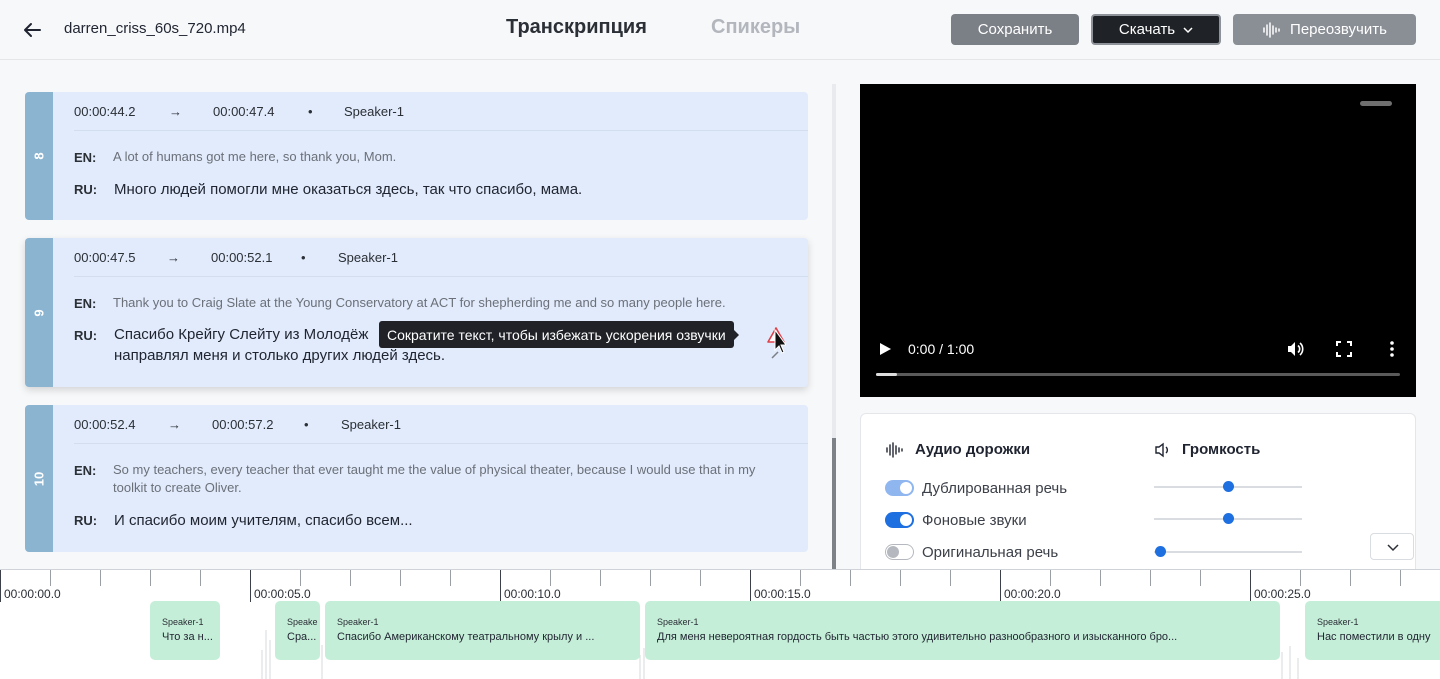 This screenshot has height=679, width=1440. Describe the element at coordinates (973, 449) in the screenshot. I see `audio-tracks-label: Аудио дорожки` at that location.